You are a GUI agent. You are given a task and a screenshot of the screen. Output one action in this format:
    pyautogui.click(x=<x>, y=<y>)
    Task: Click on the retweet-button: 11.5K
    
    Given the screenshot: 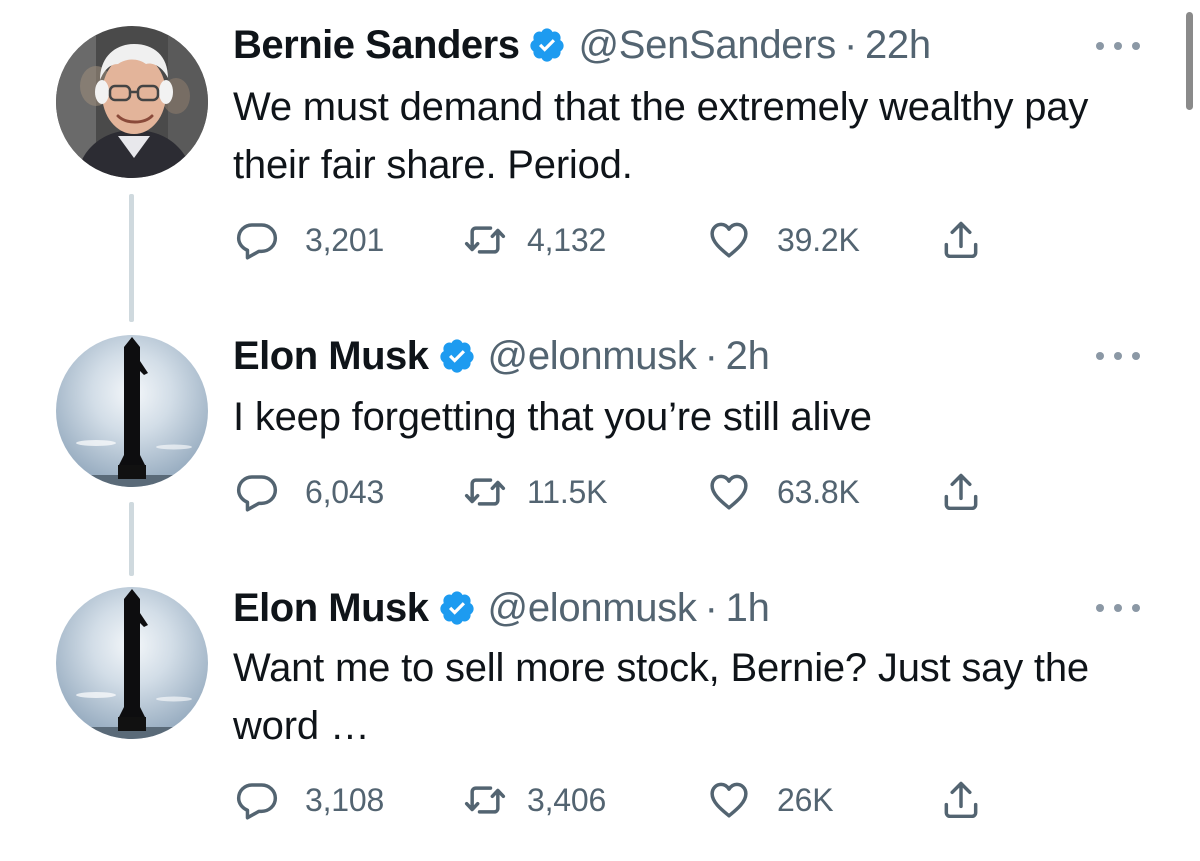 What is the action you would take?
    pyautogui.click(x=533, y=492)
    